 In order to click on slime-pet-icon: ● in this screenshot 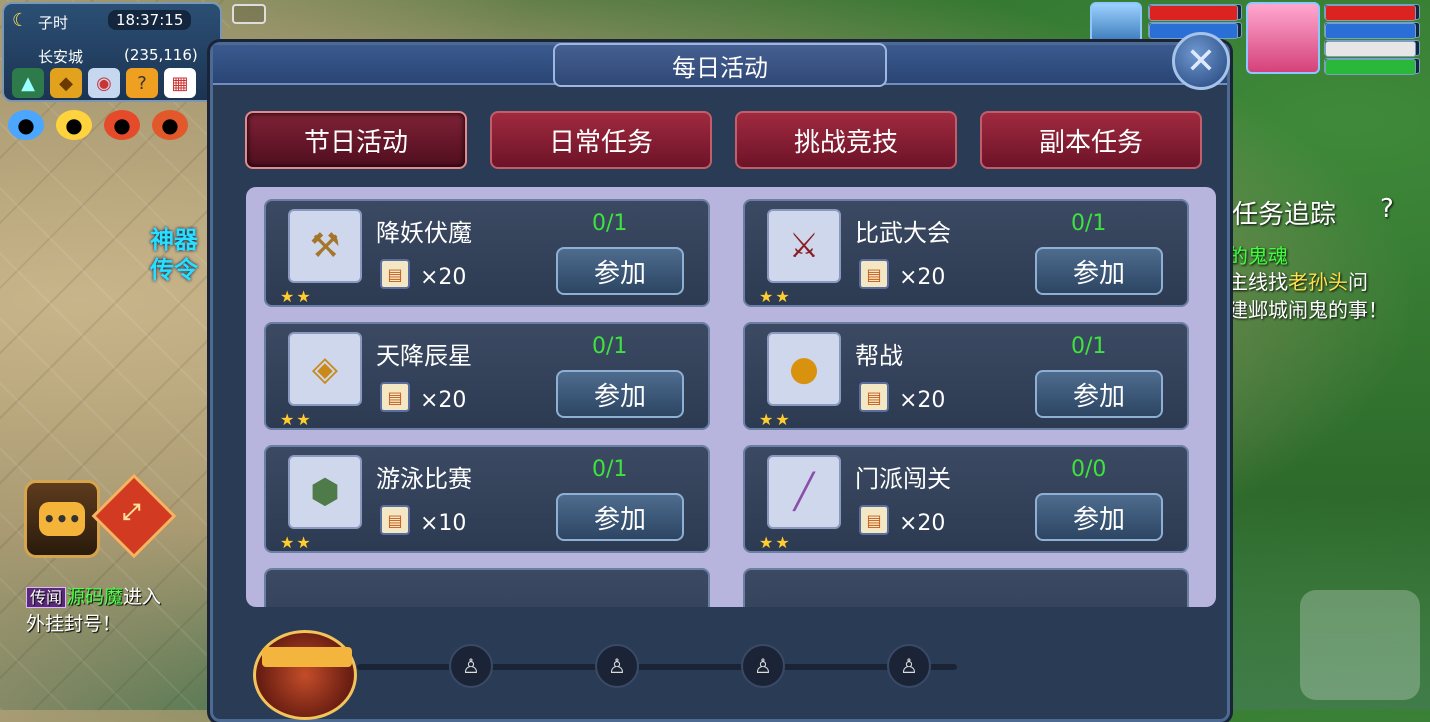, I will do `click(26, 125)`.